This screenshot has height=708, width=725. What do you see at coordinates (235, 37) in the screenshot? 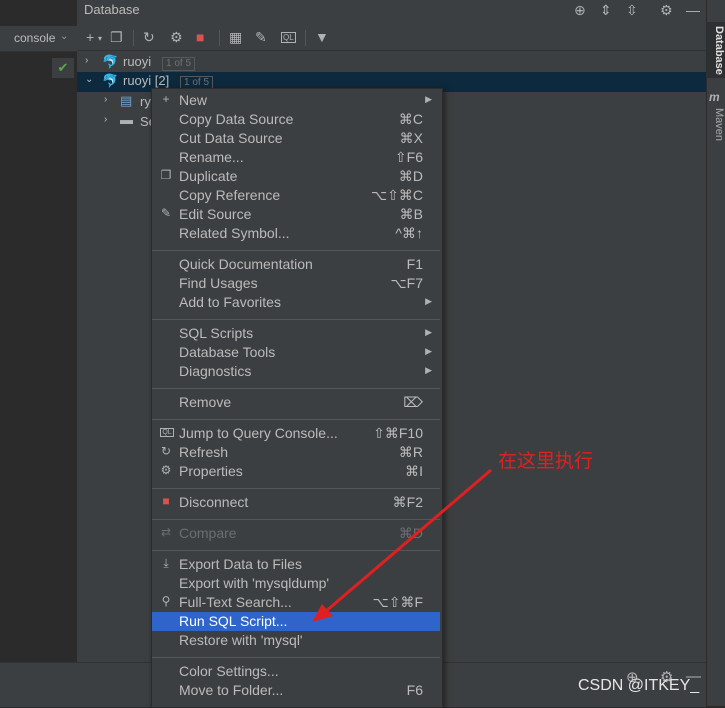
I see `table-icon: ▦` at bounding box center [235, 37].